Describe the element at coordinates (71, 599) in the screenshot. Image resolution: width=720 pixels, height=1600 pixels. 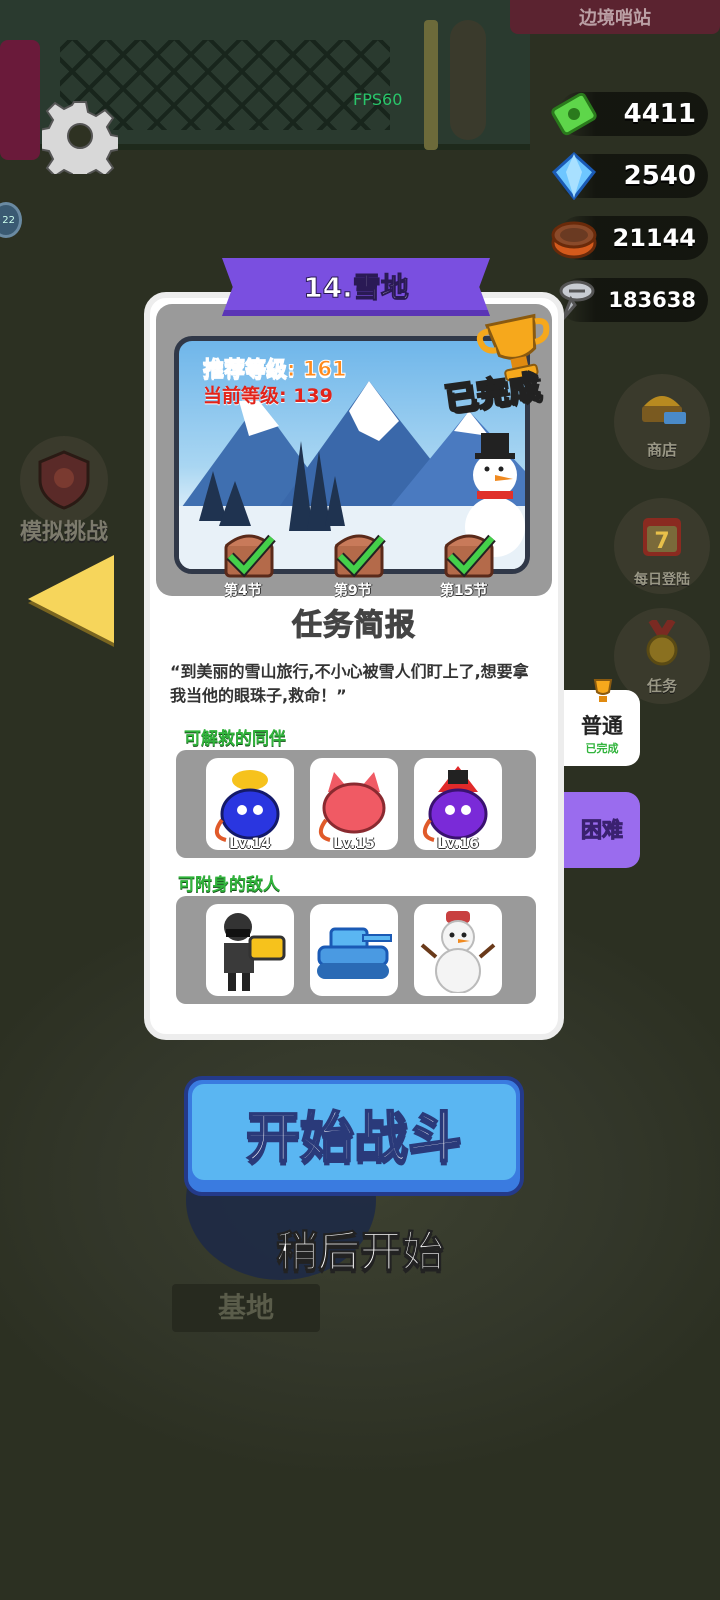
I see `previous-level-arrow-icon` at that location.